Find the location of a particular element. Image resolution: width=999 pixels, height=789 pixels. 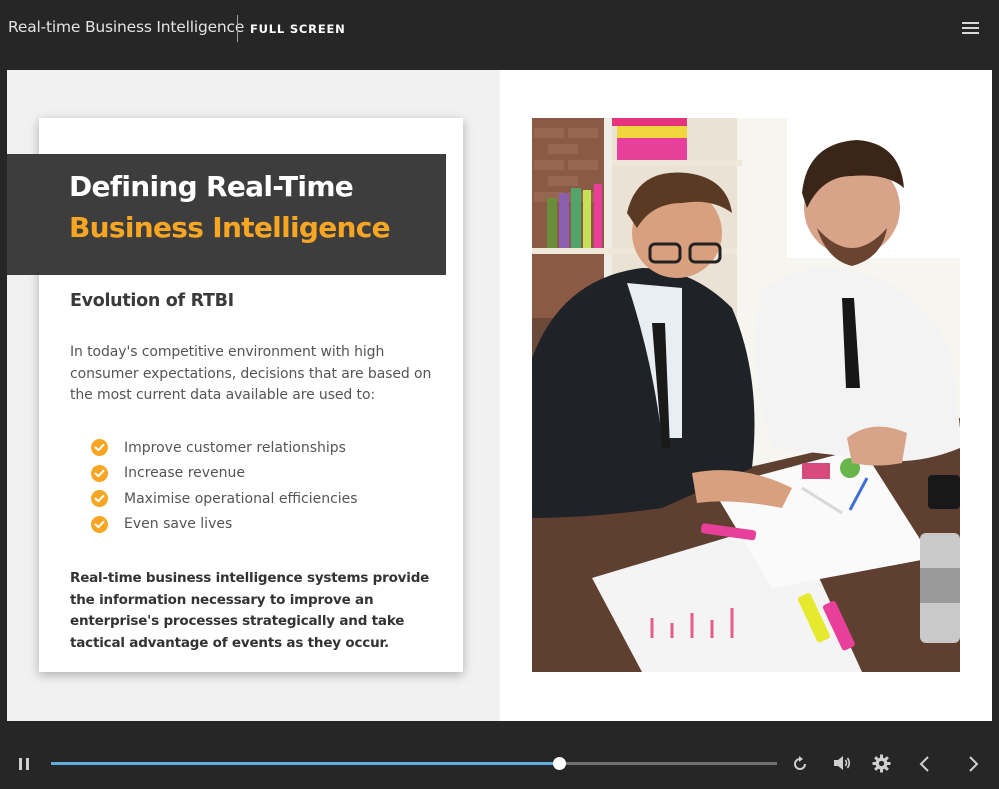

player-controls is located at coordinates (499, 755).